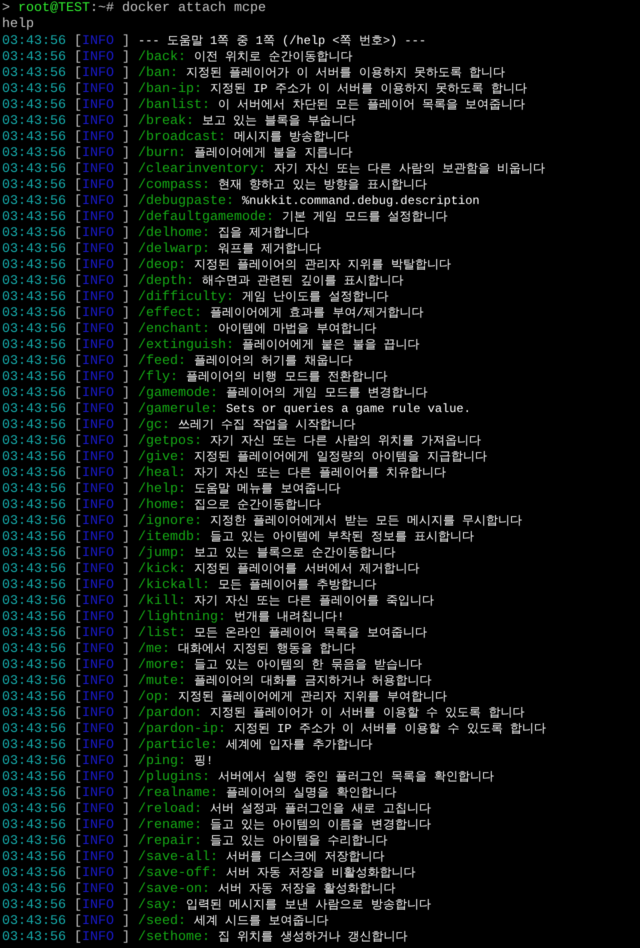  Describe the element at coordinates (390, 729) in the screenshot. I see `command-description: 지정된 IP 주소가 이 서버를 이용할 수 있도록 합니다` at that location.